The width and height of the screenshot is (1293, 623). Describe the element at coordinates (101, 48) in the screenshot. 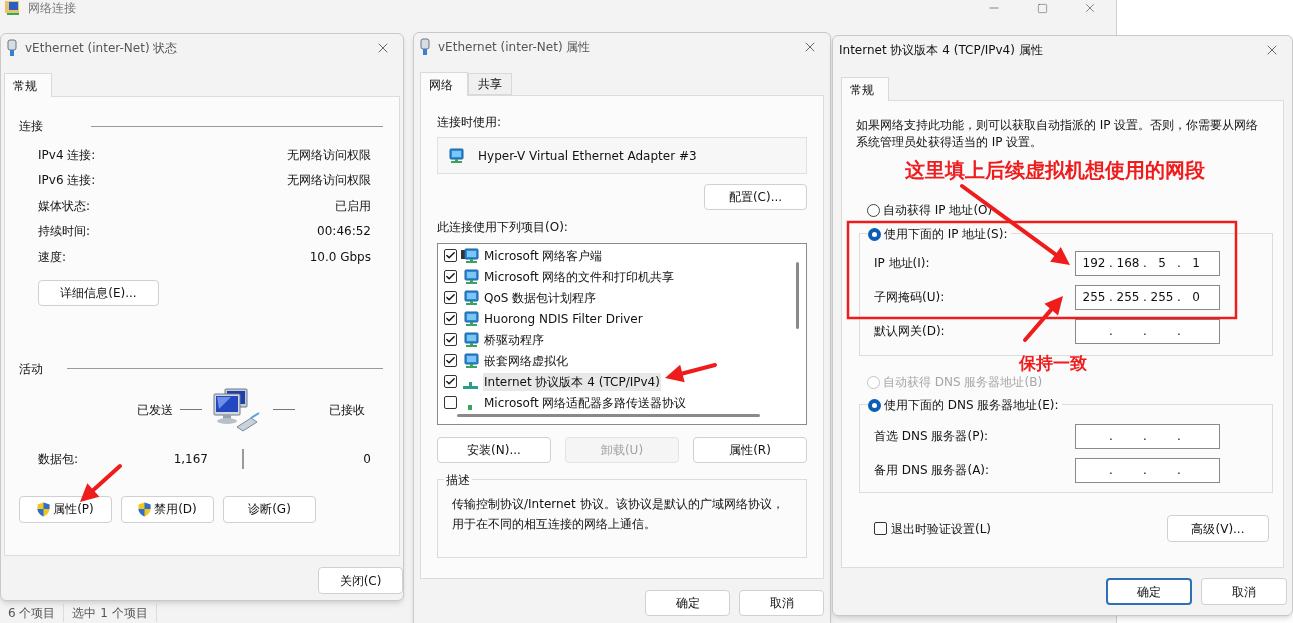

I see `window-title: vEthernet (inter-Net) 状态` at that location.